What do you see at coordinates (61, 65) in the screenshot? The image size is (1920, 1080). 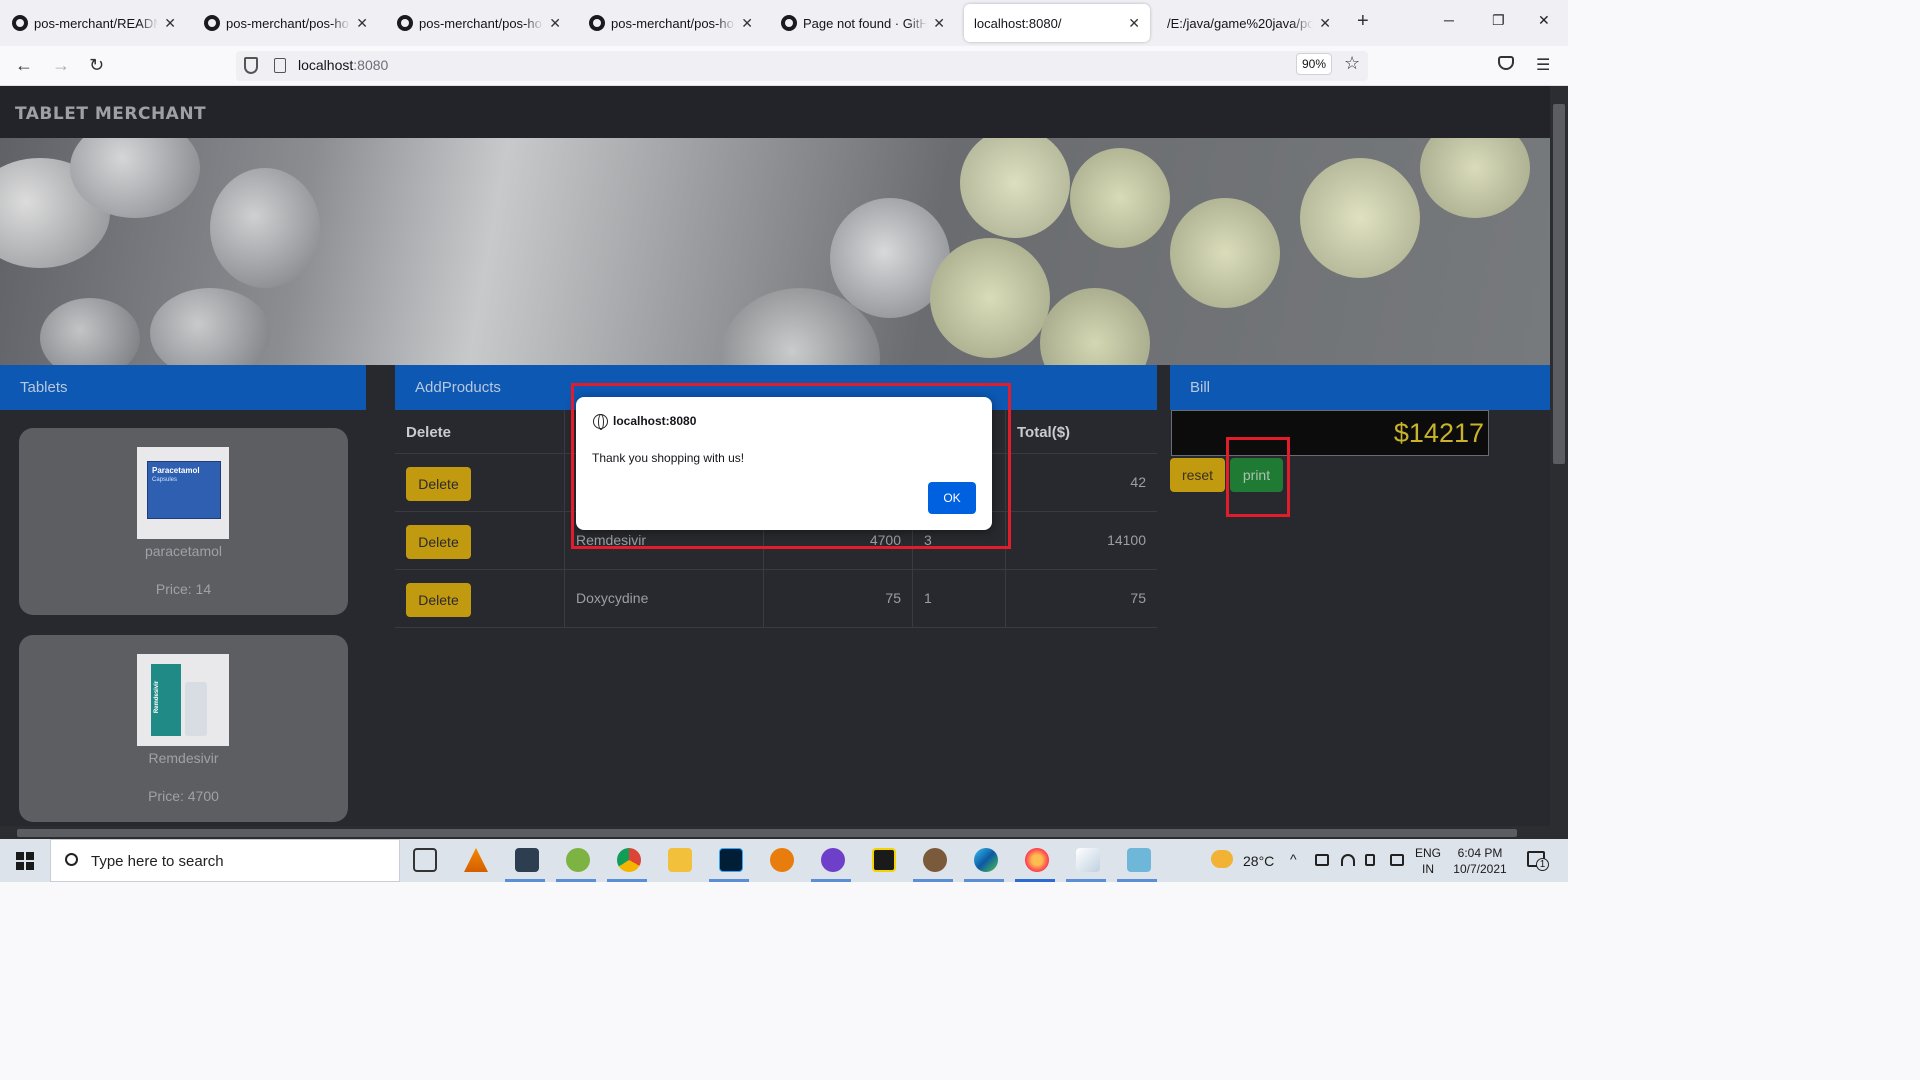 I see `forward-arrow-icon: →` at bounding box center [61, 65].